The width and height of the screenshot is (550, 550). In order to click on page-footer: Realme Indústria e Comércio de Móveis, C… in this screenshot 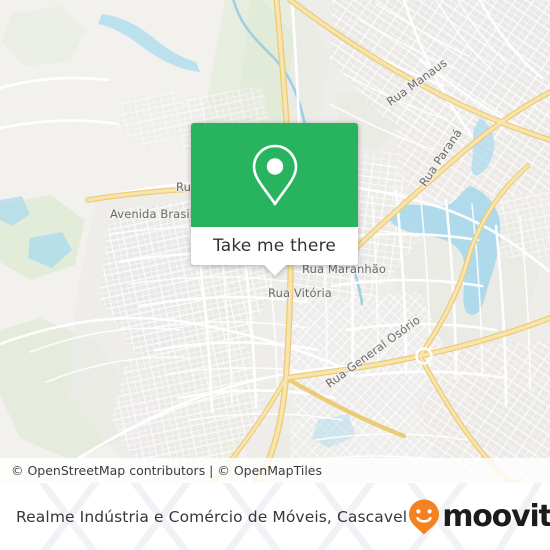, I will do `click(275, 516)`.